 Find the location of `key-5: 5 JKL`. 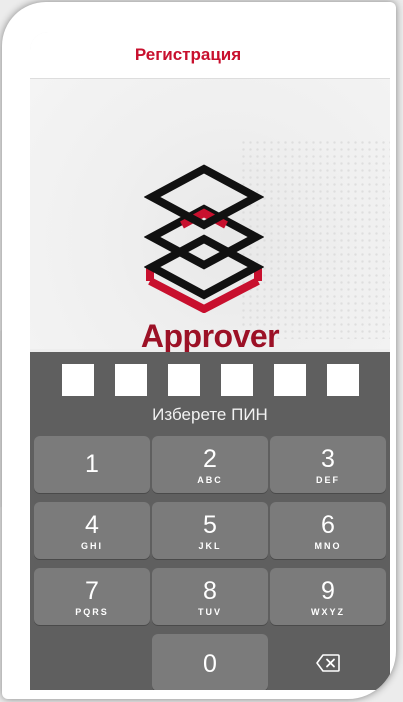

key-5: 5 JKL is located at coordinates (210, 530).